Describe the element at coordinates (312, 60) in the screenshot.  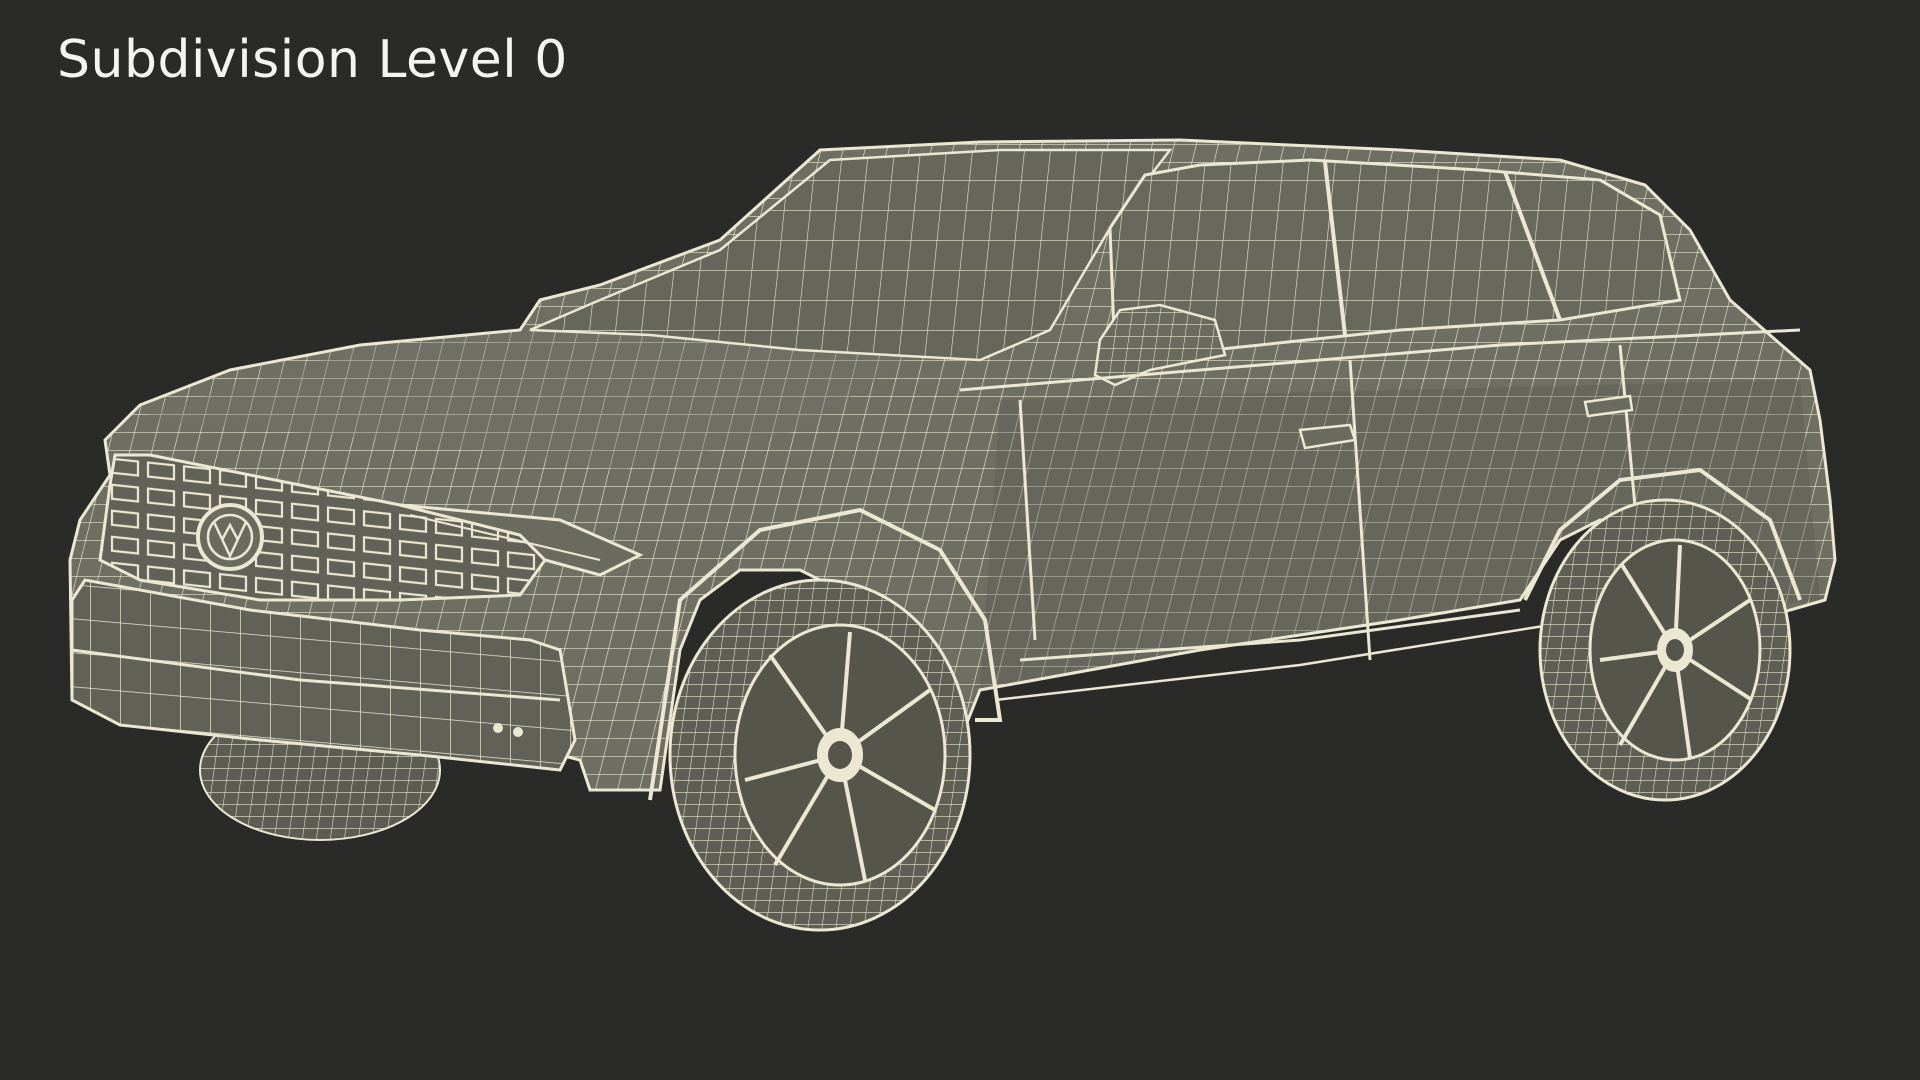
I see `subdivision-level-caption: Subdivision Level 0` at that location.